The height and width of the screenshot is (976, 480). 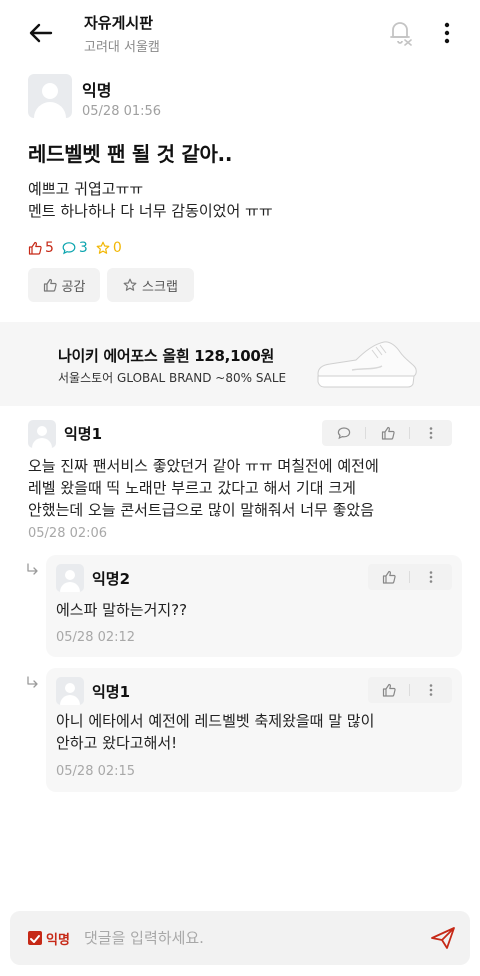 I want to click on comment-line: 에스파 말하는거지??, so click(x=122, y=610).